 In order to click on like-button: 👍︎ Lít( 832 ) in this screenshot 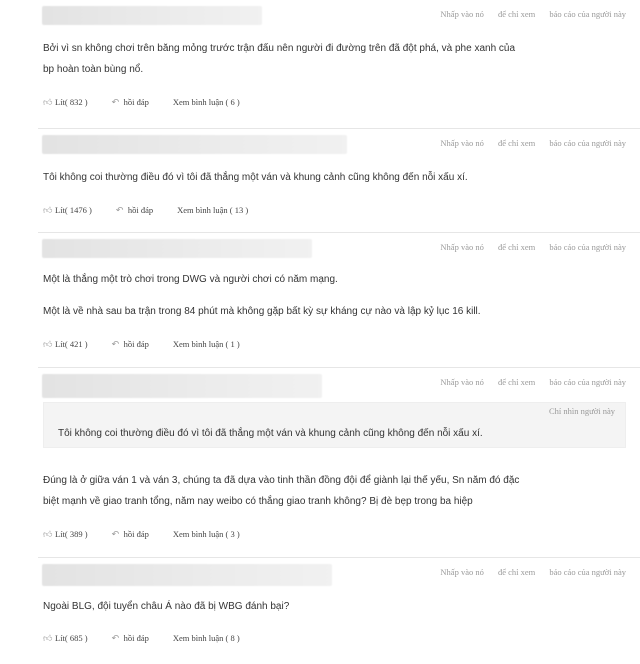, I will do `click(65, 102)`.